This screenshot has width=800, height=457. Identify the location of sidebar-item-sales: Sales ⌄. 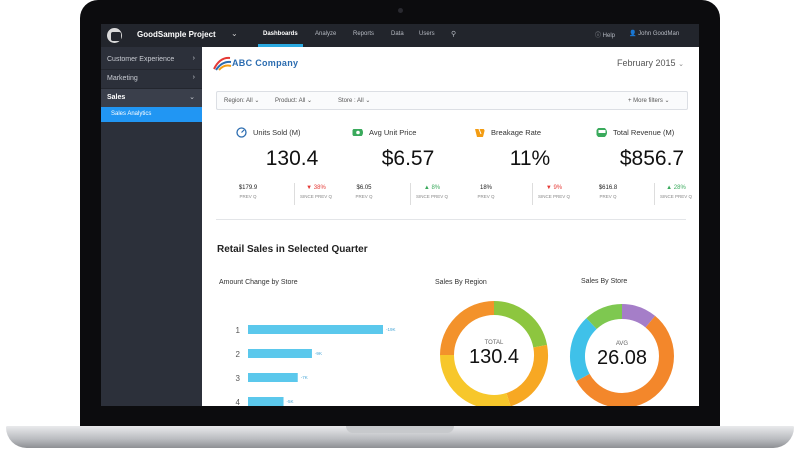
(151, 98).